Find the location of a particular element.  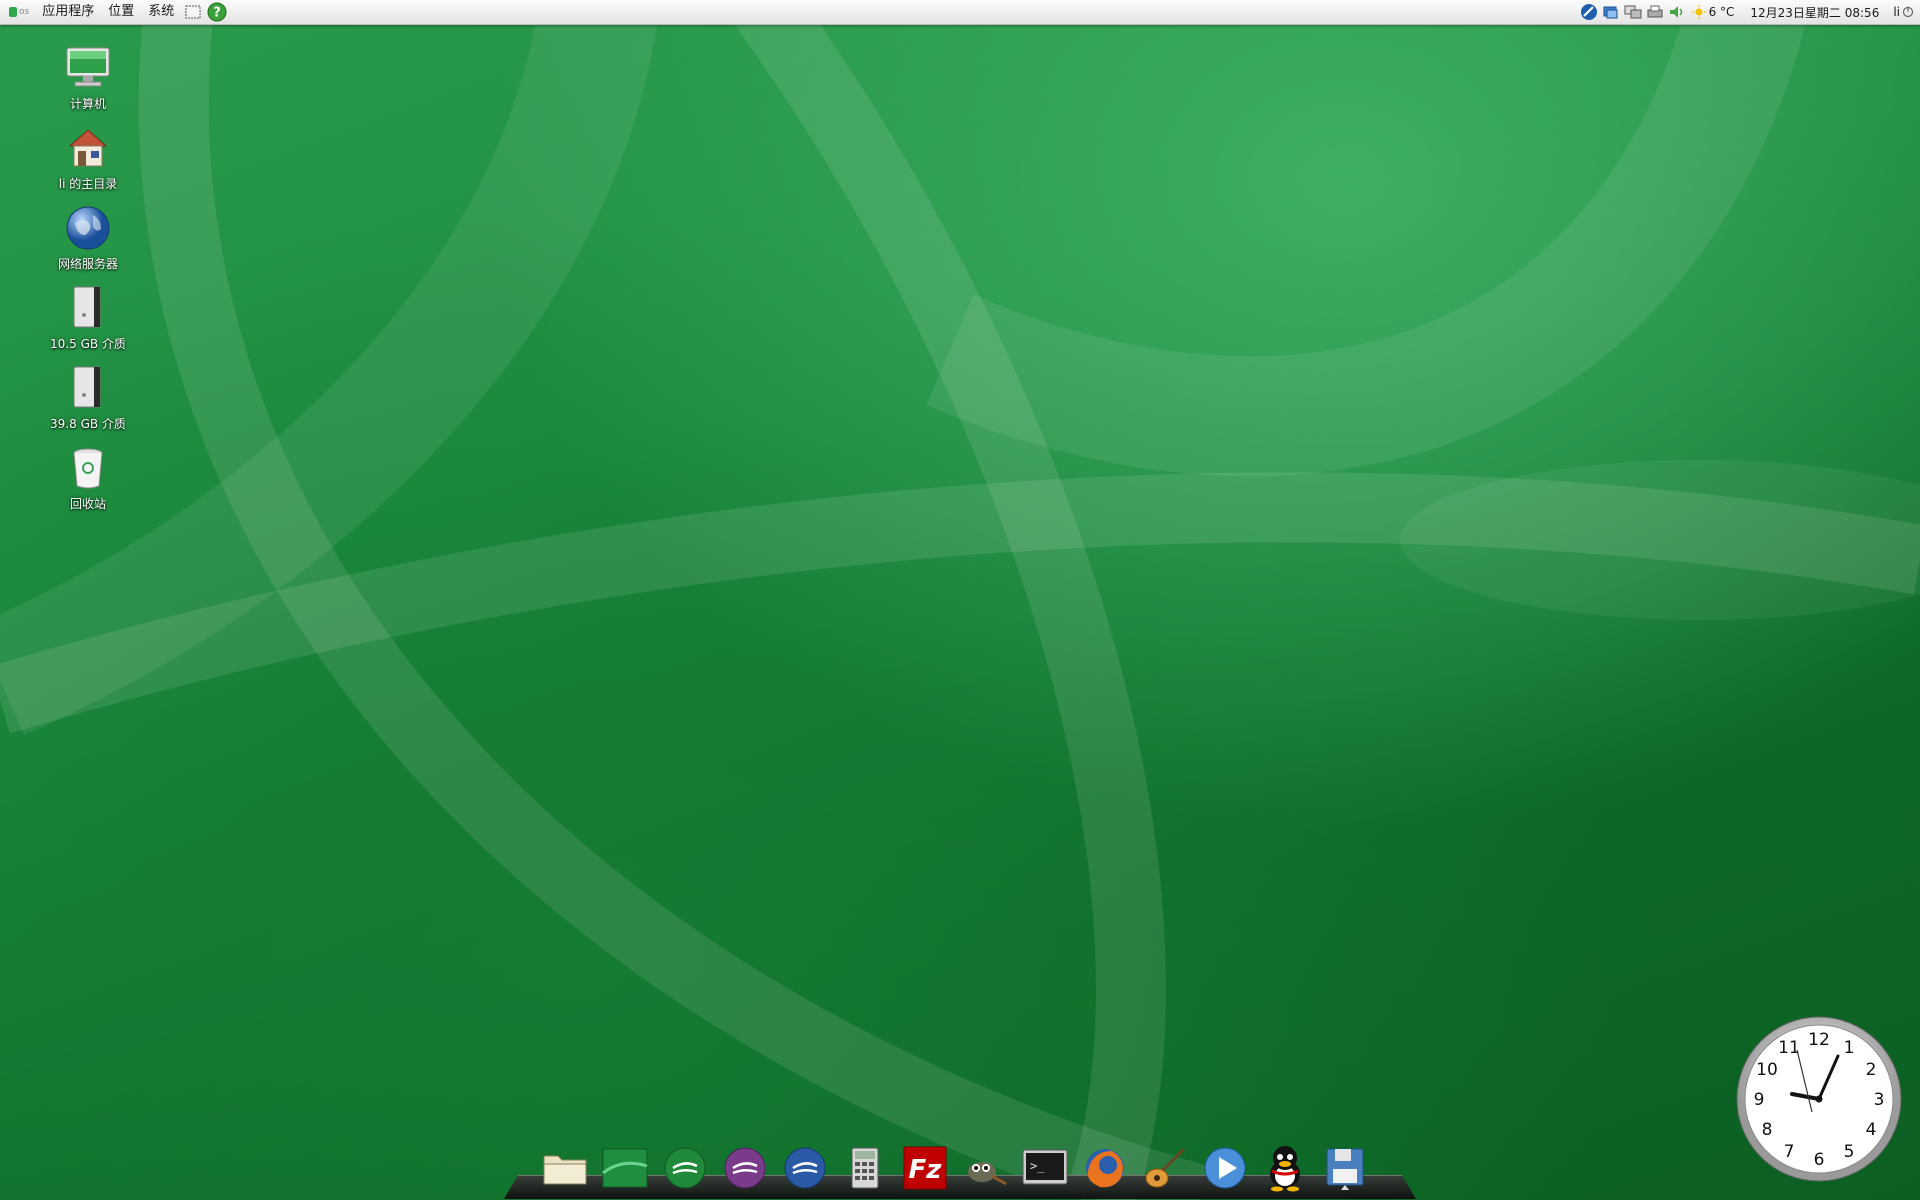

gimp-icon is located at coordinates (985, 1168).